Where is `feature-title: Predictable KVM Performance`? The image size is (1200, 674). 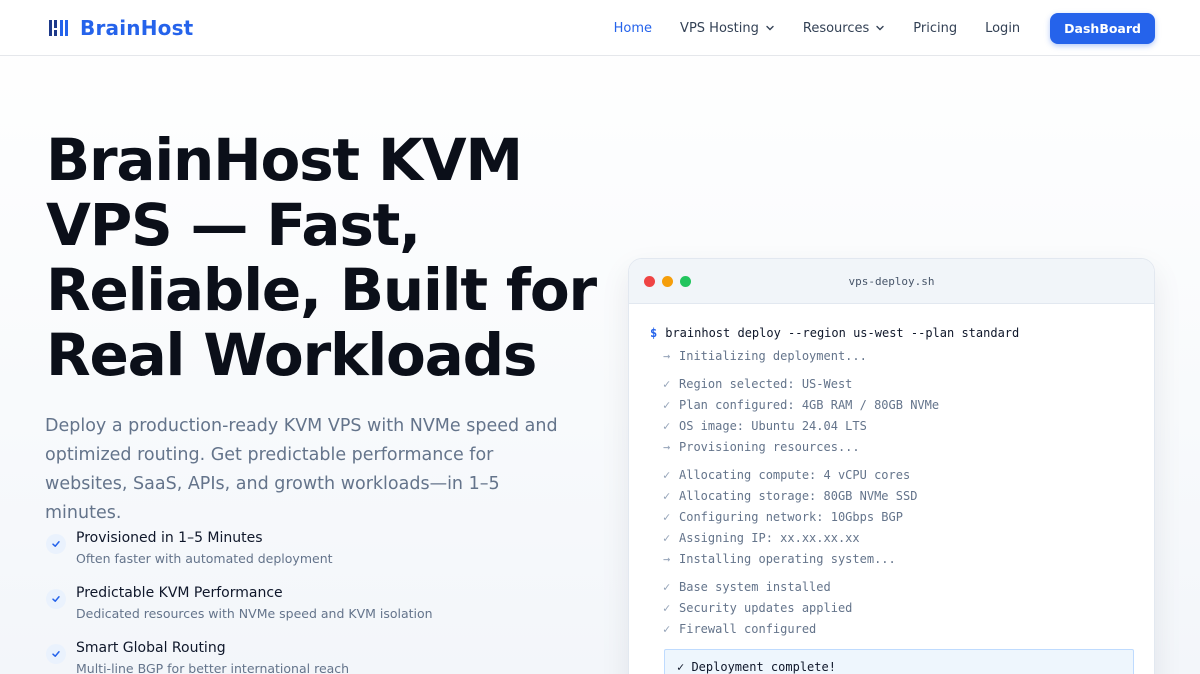
feature-title: Predictable KVM Performance is located at coordinates (179, 593).